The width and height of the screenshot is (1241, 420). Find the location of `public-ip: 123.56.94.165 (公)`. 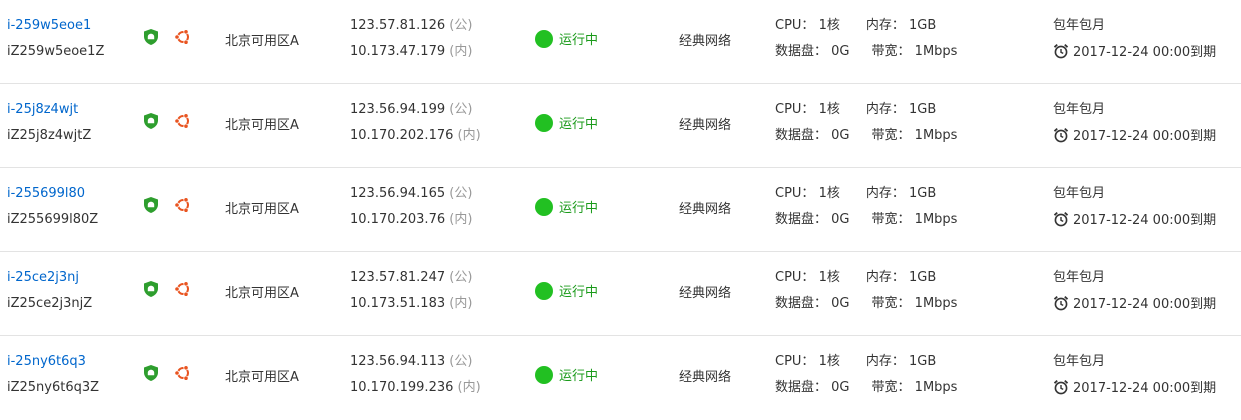

public-ip: 123.56.94.165 (公) is located at coordinates (411, 193).